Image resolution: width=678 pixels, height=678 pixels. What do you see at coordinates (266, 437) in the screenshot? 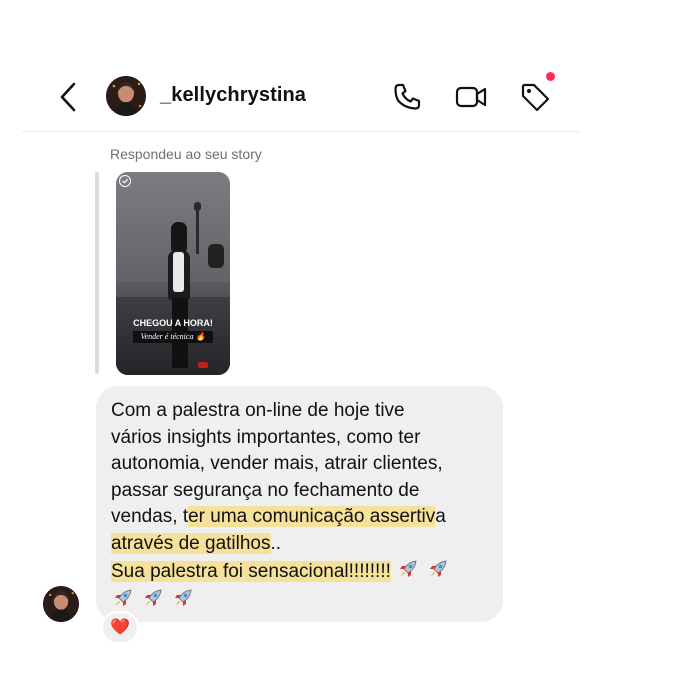
I see `message-line: vários insights importantes, como ter` at bounding box center [266, 437].